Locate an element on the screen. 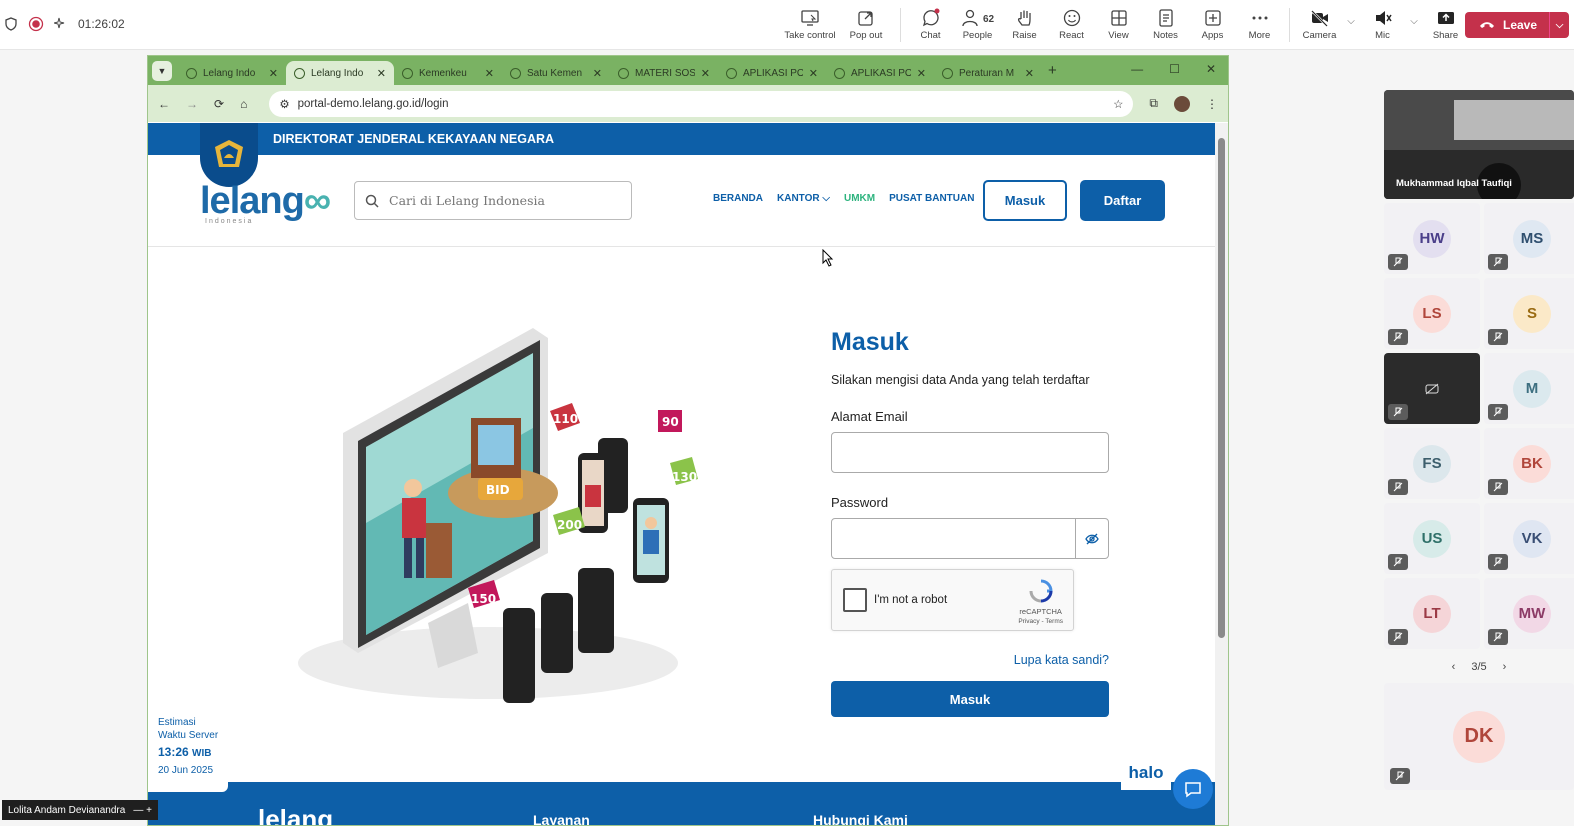  close-window-icon: ✕ is located at coordinates (1211, 69).